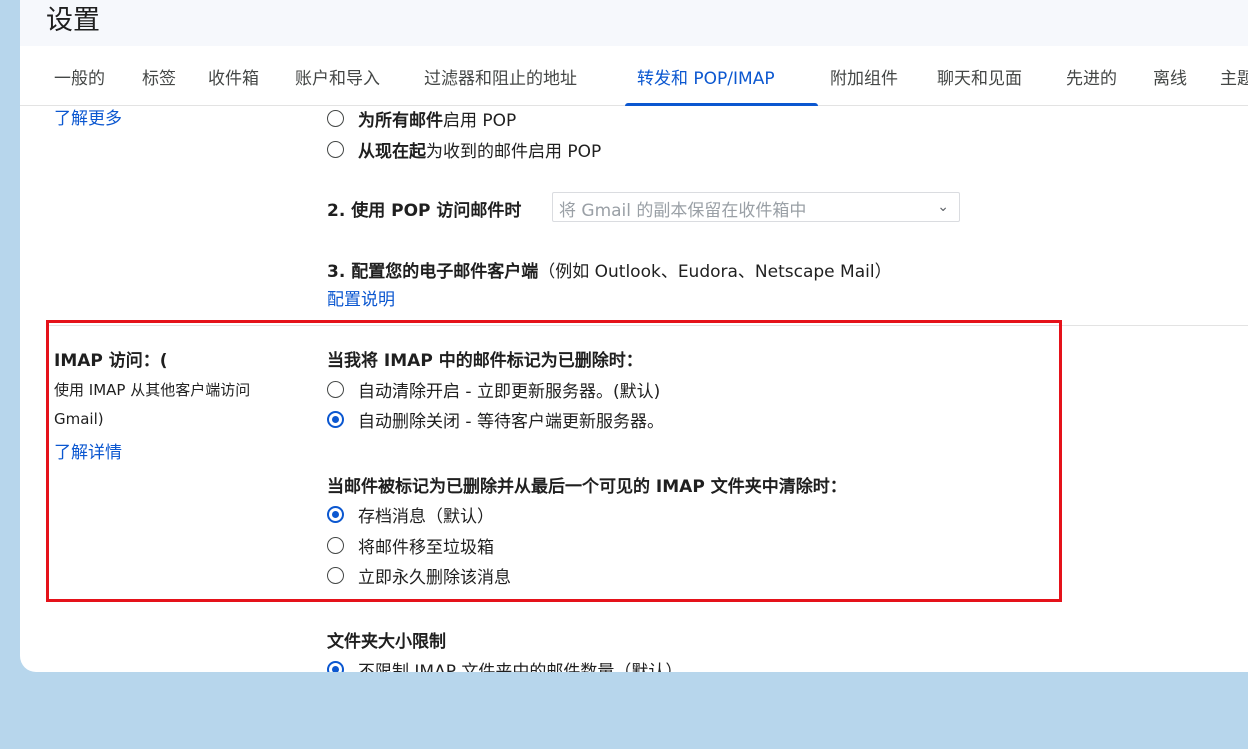  I want to click on pop-enable-all-bold: 为所有邮件, so click(400, 121).